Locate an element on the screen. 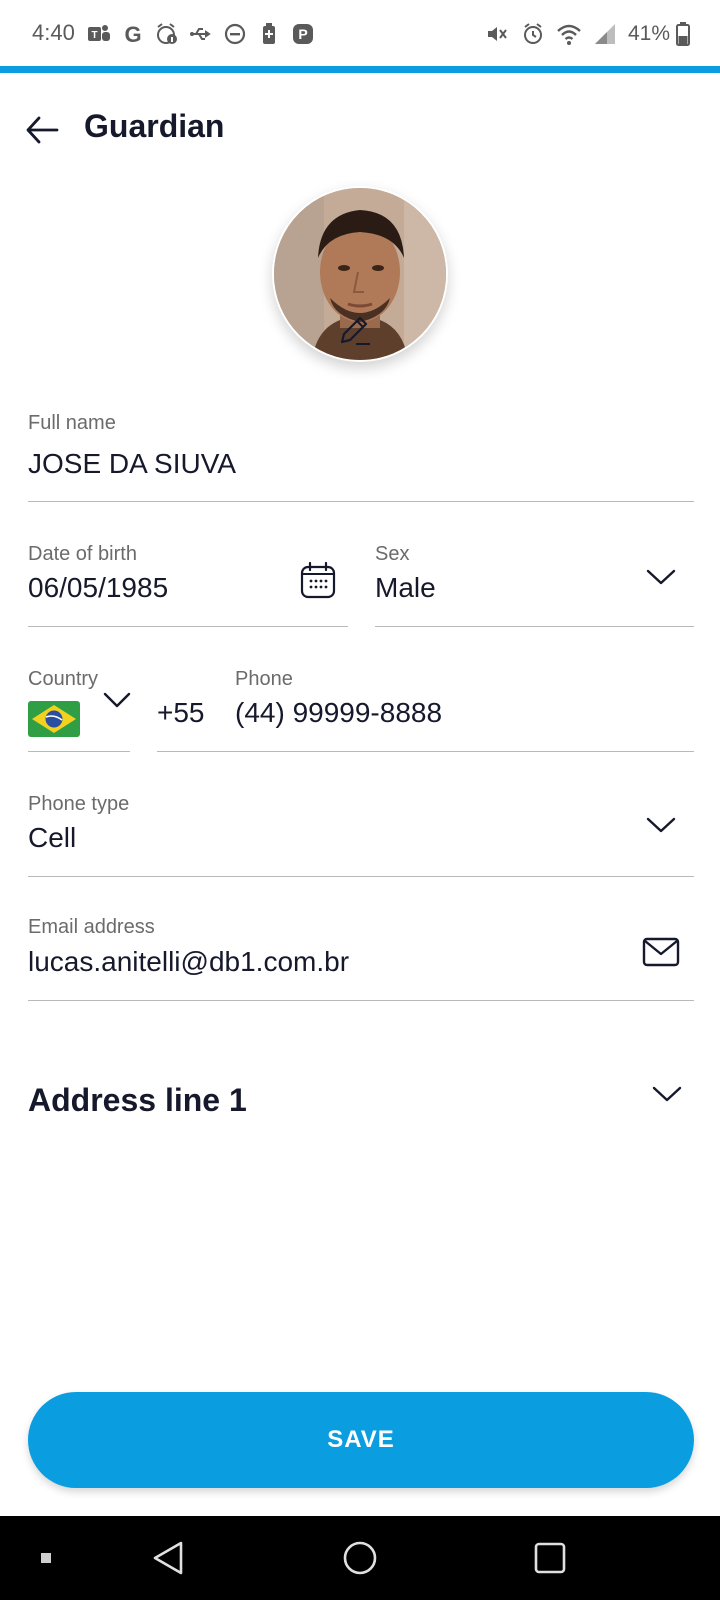 The width and height of the screenshot is (720, 1600). page-title: Guardian is located at coordinates (154, 126).